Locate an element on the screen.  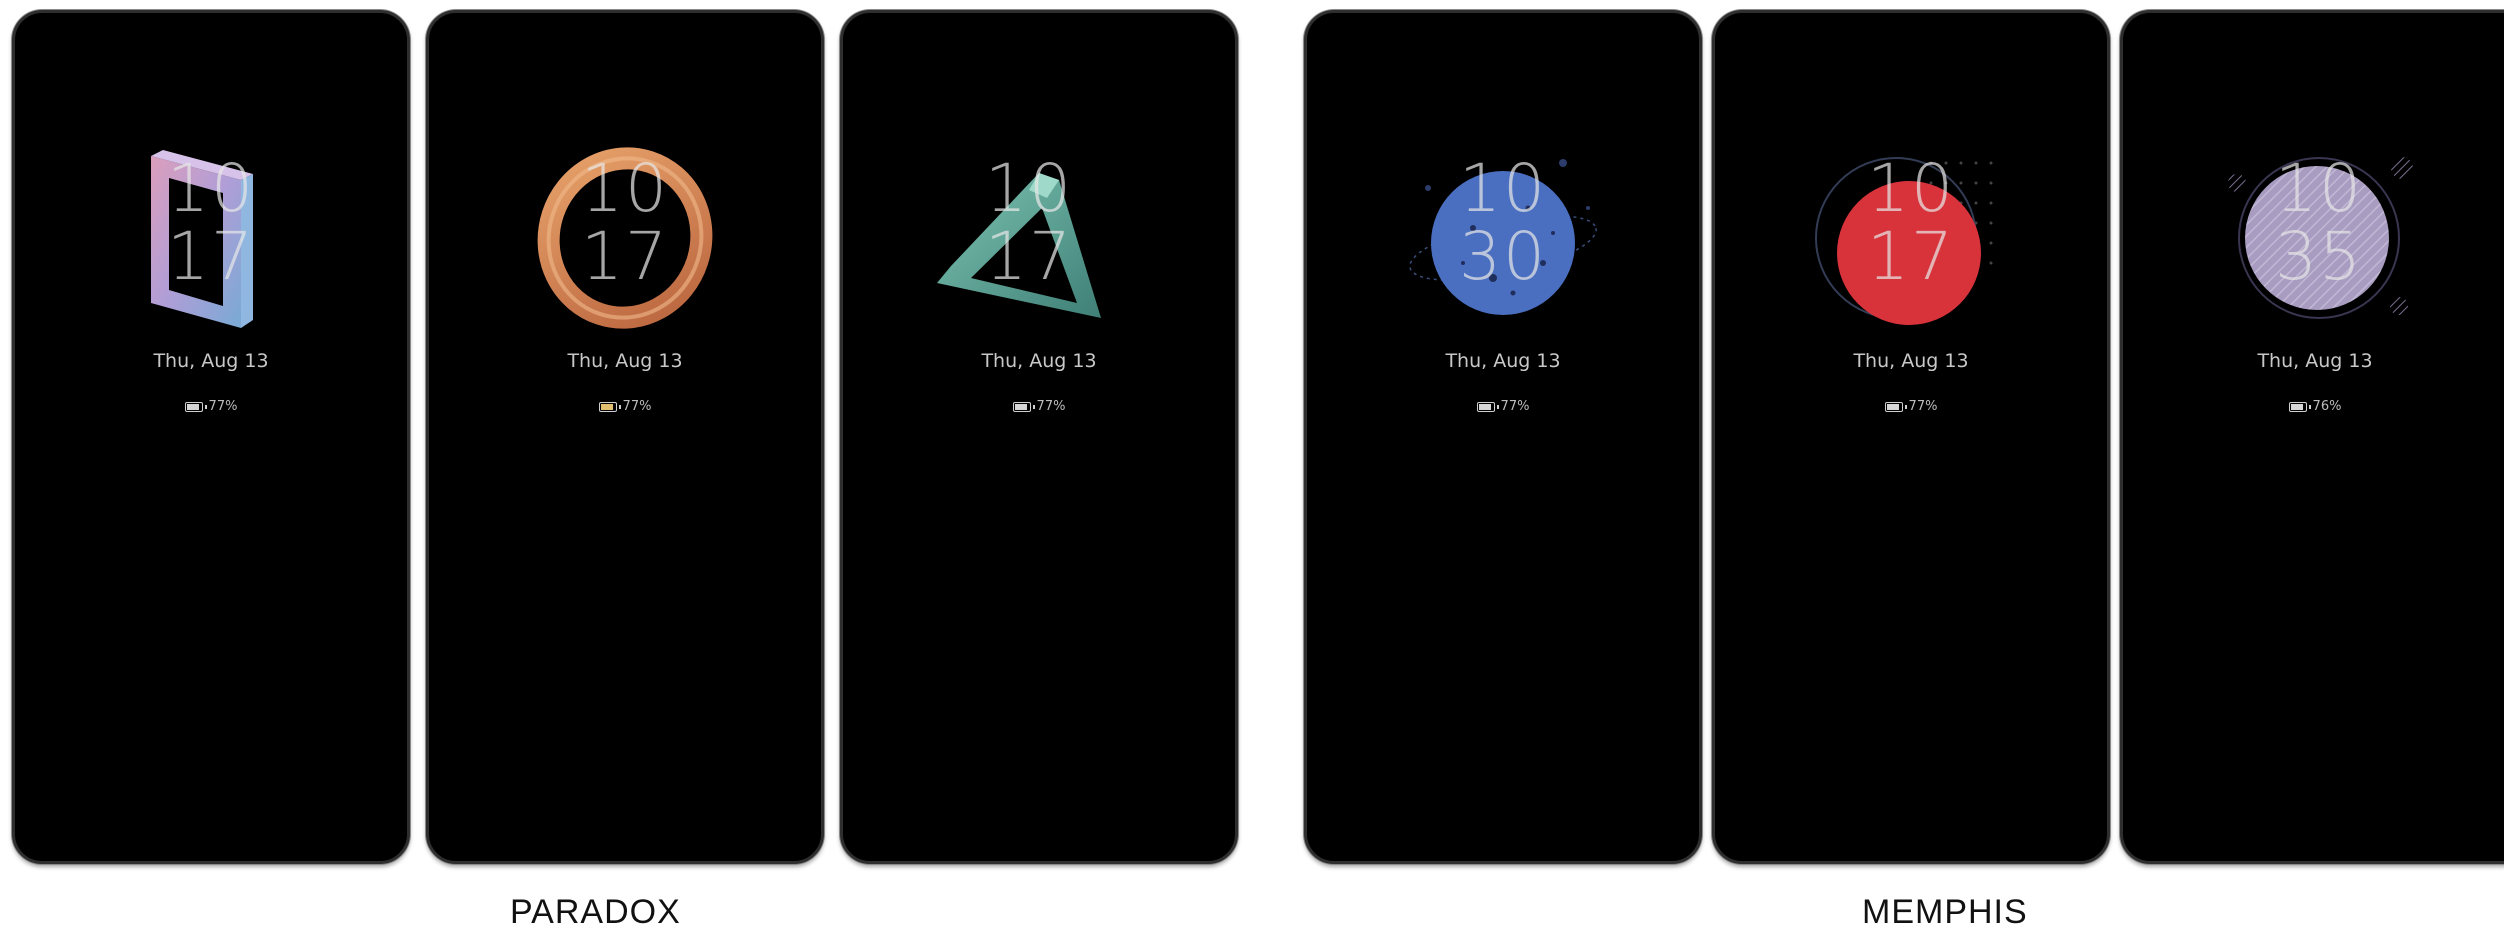
memphis-disc-art: 10 35 is located at coordinates (2319, 238).